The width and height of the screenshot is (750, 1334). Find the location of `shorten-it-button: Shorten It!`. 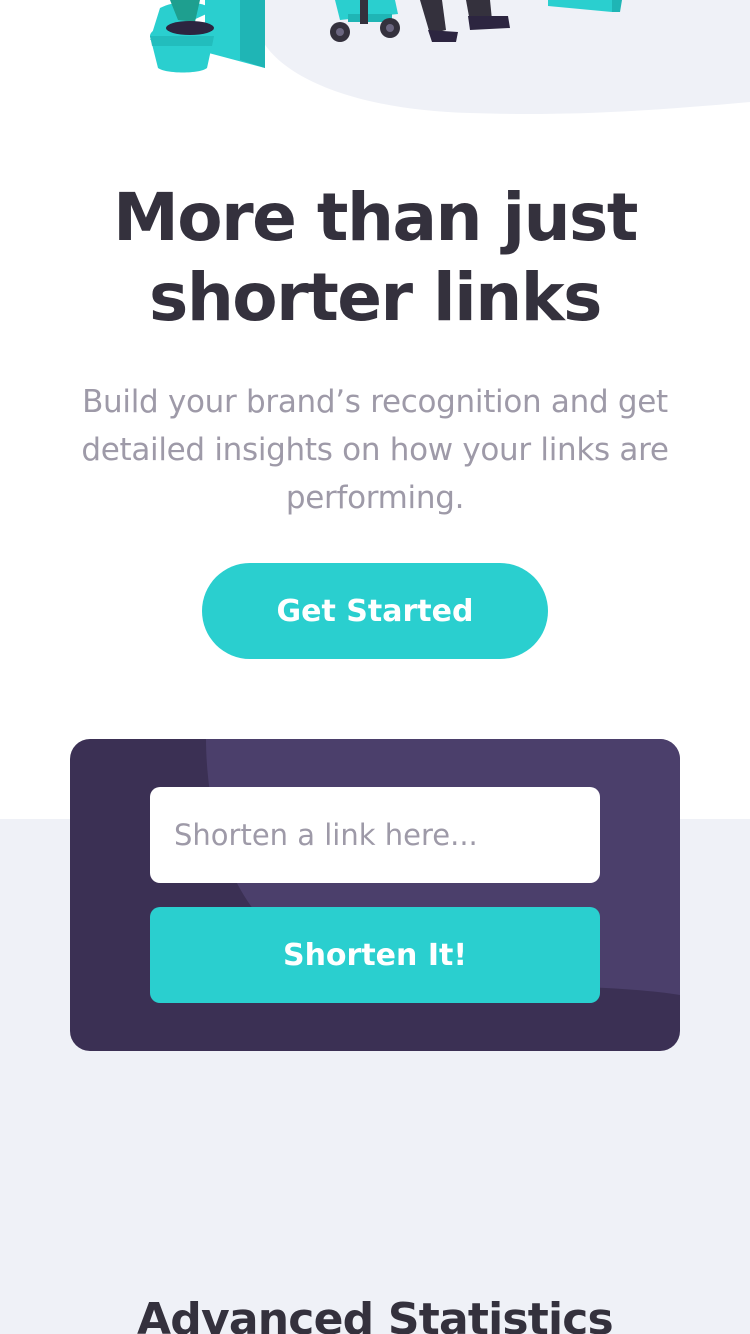

shorten-it-button: Shorten It! is located at coordinates (375, 955).